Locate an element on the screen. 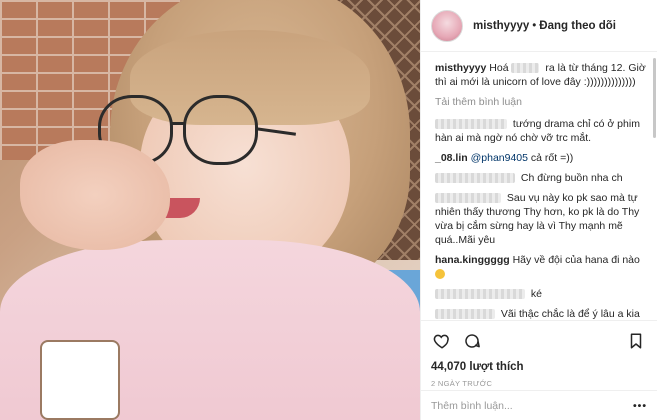 The image size is (657, 420). likes-count: 44,070 lượt thích is located at coordinates (539, 367).